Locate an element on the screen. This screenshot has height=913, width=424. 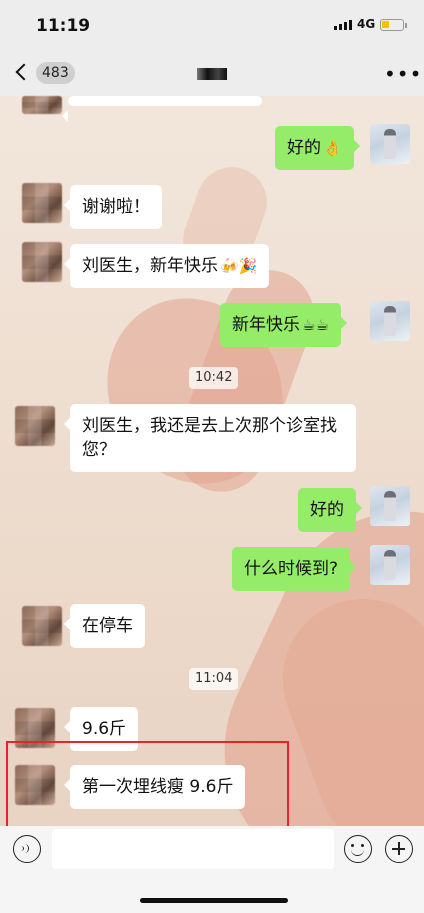
message-text: 9.6斤 is located at coordinates (104, 729).